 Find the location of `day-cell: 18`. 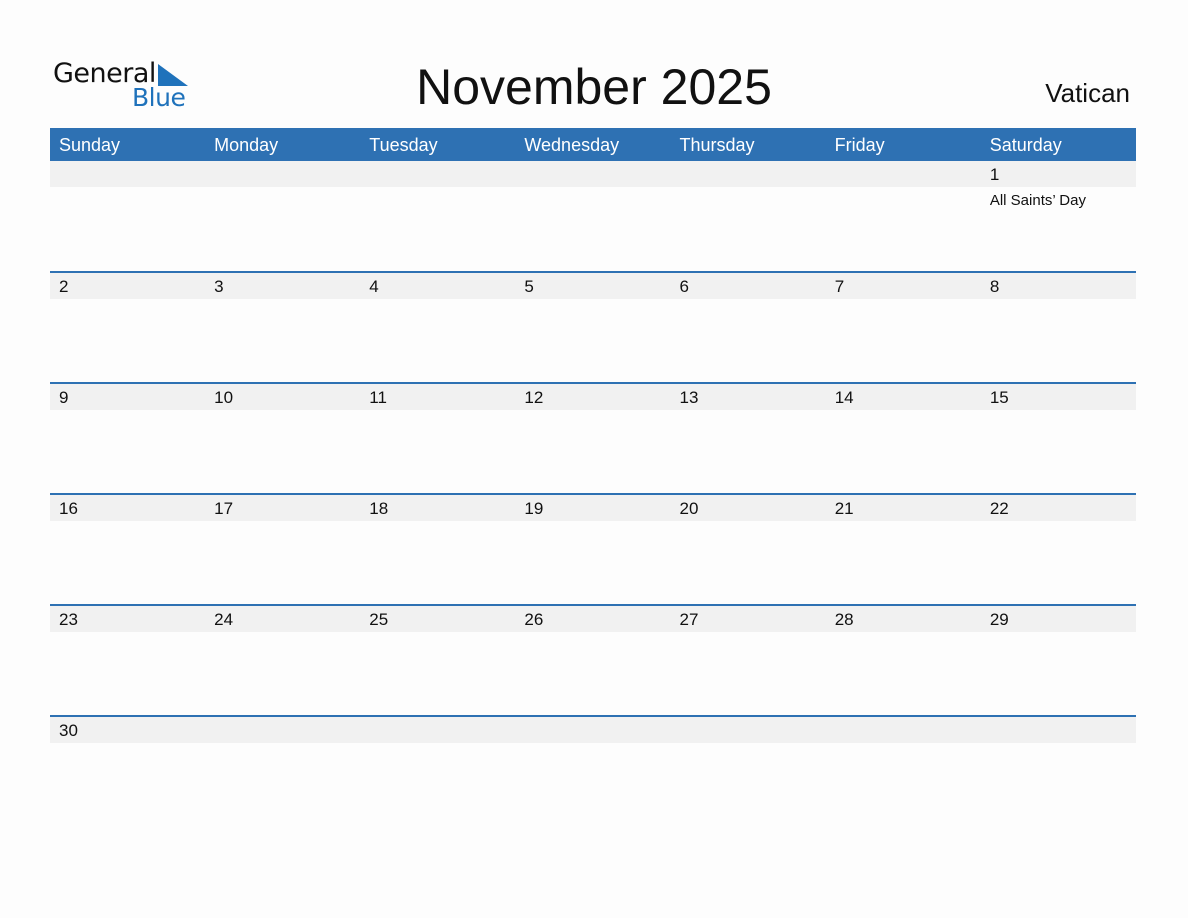

day-cell: 18 is located at coordinates (437, 550).